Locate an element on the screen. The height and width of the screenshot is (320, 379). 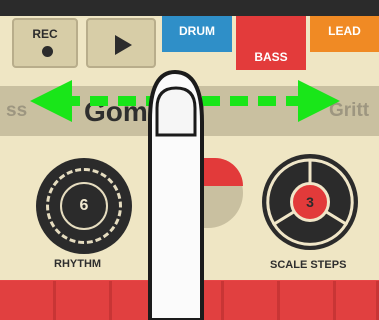
play-button is located at coordinates (121, 43).